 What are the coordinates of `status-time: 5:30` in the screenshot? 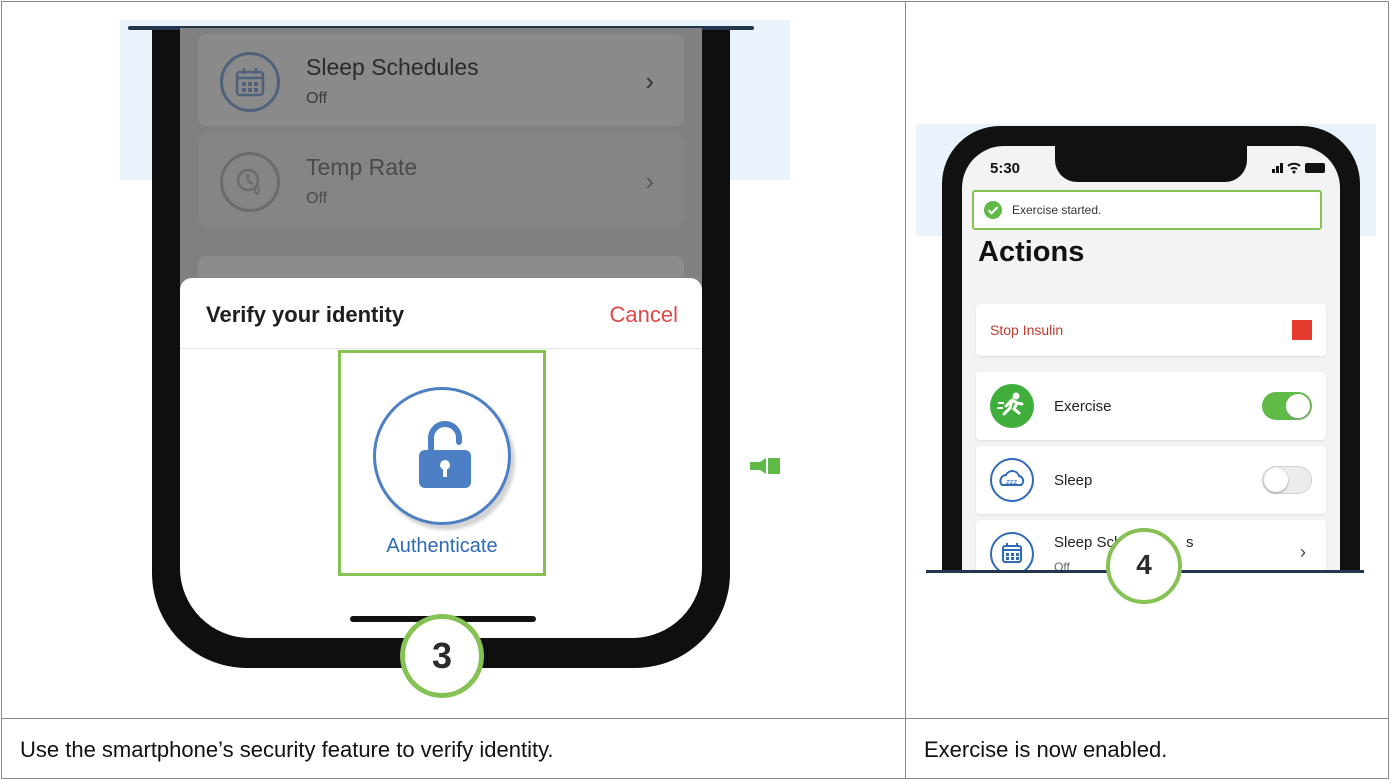 It's located at (1005, 168).